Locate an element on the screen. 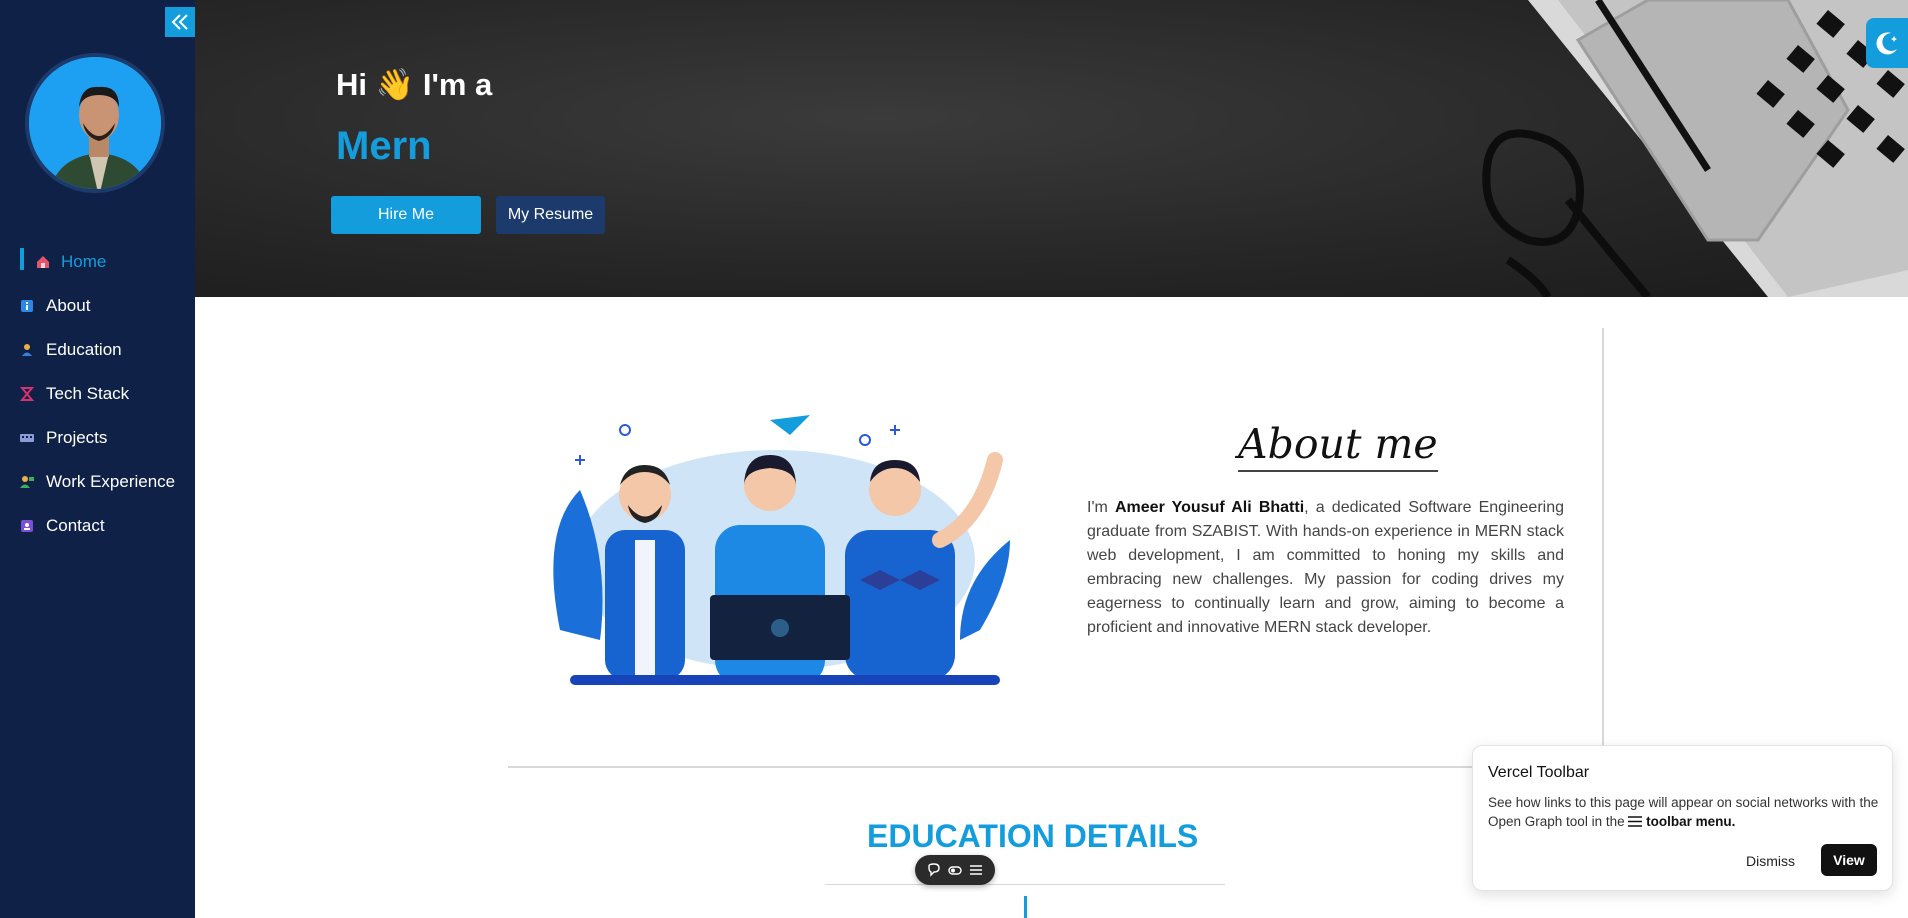 This screenshot has width=1908, height=918. double-chevron-left-icon is located at coordinates (179, 22).